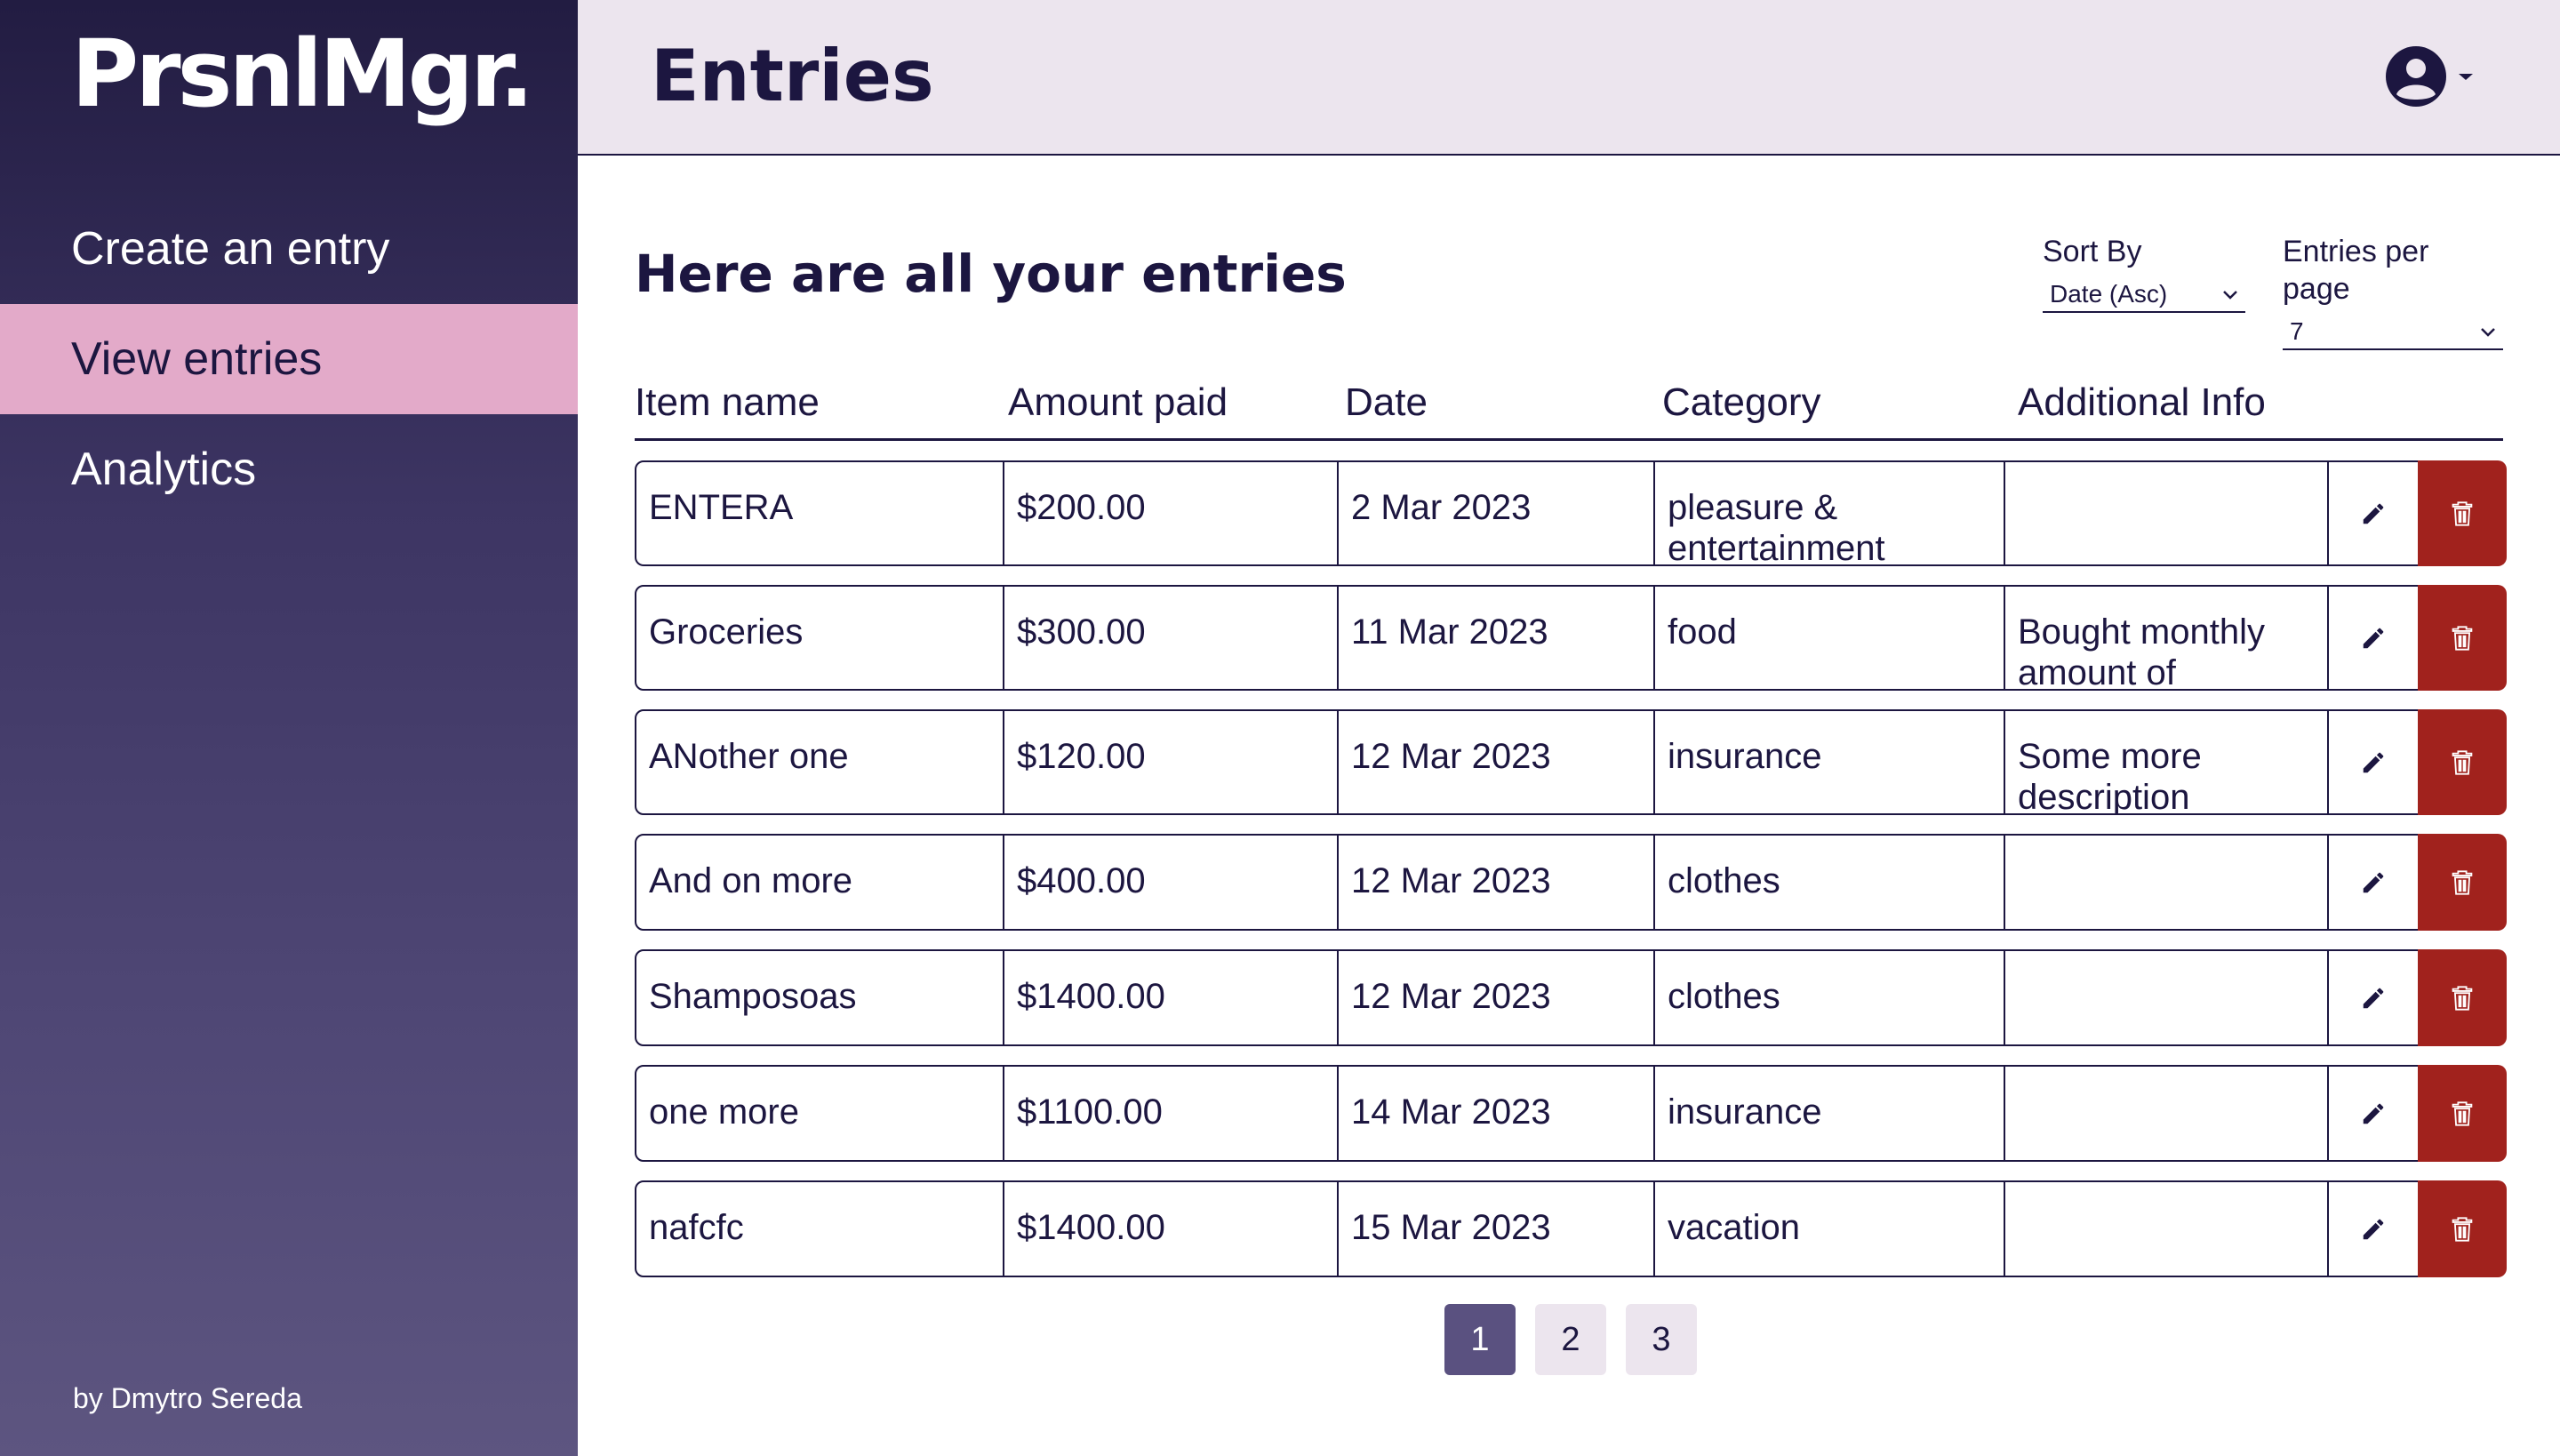  I want to click on sidebar-item-view-entries: View entries, so click(289, 359).